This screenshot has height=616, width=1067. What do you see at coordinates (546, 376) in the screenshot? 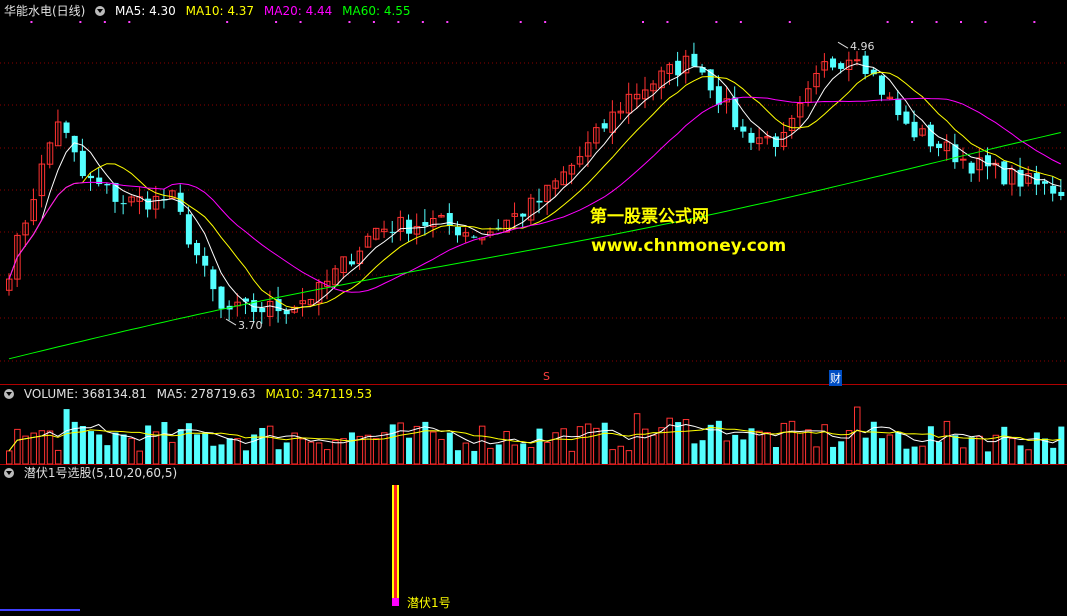
I see `event-s-badge: S` at bounding box center [546, 376].